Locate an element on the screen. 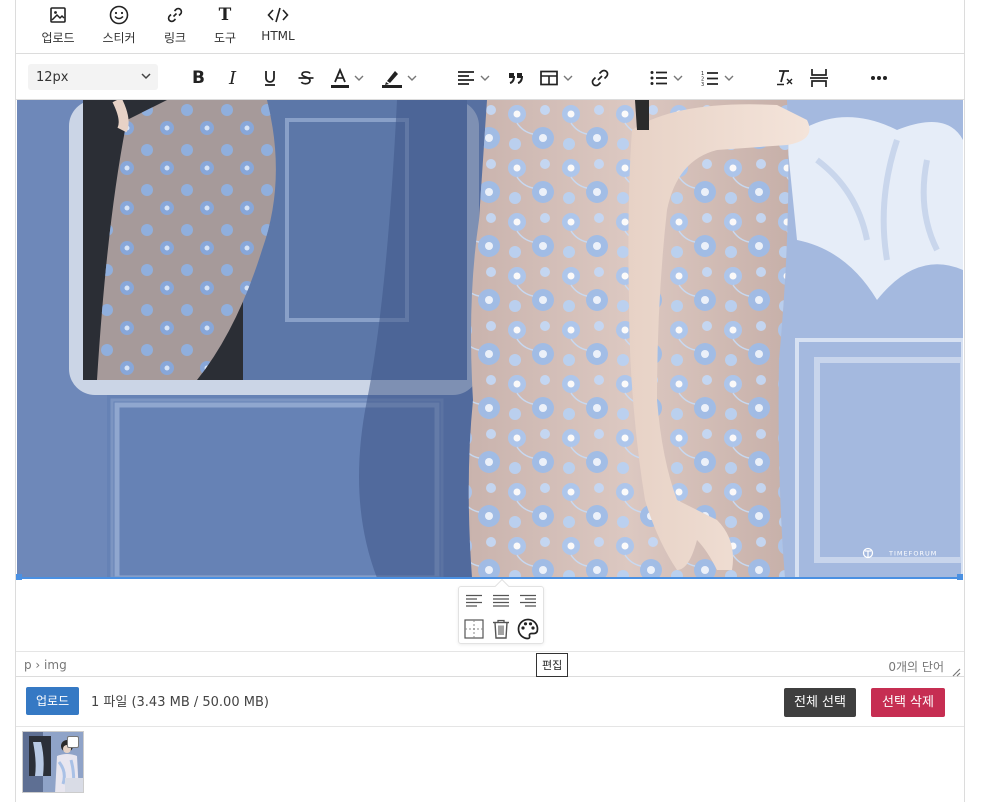  word-count: 0개의 단어 is located at coordinates (916, 667).